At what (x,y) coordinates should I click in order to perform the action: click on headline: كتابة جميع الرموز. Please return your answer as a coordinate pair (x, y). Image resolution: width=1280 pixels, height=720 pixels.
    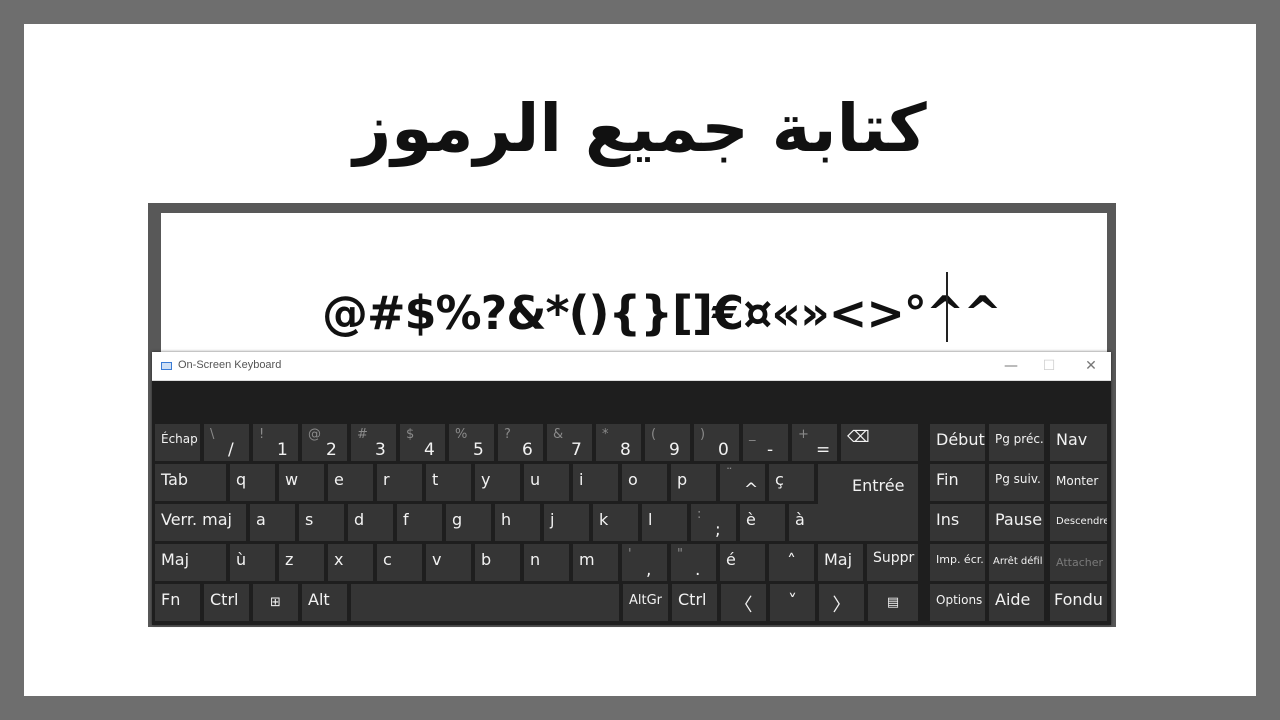
    Looking at the image, I should click on (640, 128).